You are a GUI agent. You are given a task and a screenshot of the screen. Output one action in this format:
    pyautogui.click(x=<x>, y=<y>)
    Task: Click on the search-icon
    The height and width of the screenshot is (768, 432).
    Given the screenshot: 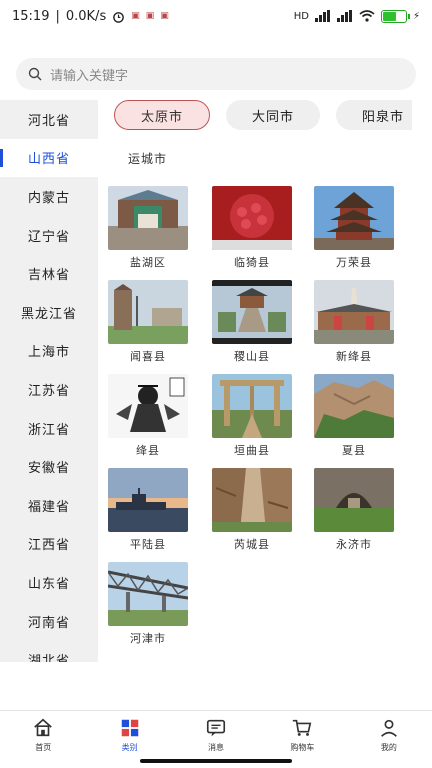 What is the action you would take?
    pyautogui.click(x=35, y=74)
    